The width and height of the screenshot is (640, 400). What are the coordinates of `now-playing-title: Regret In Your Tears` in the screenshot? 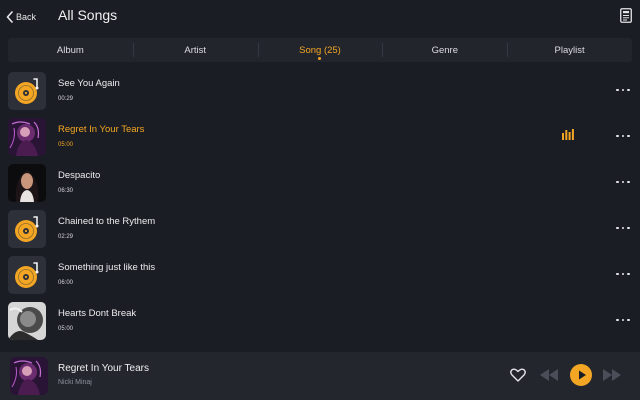 It's located at (103, 368).